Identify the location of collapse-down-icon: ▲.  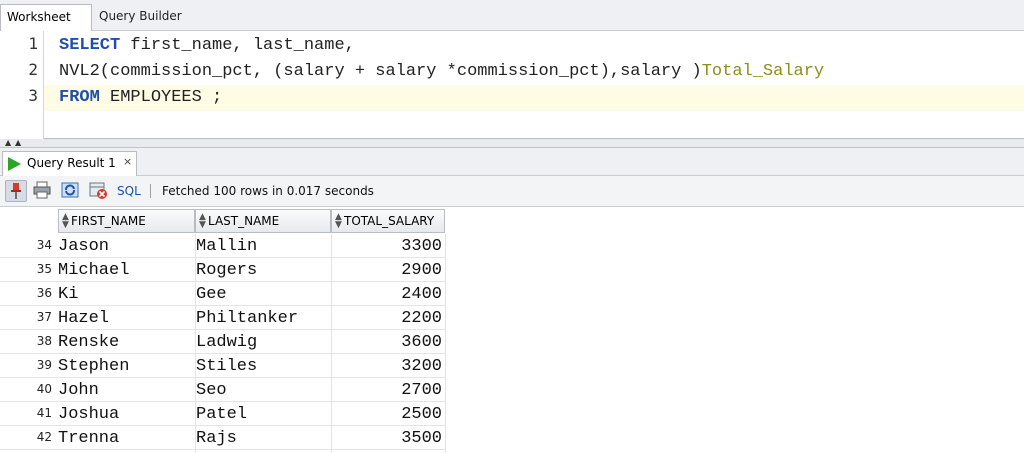
(18, 143).